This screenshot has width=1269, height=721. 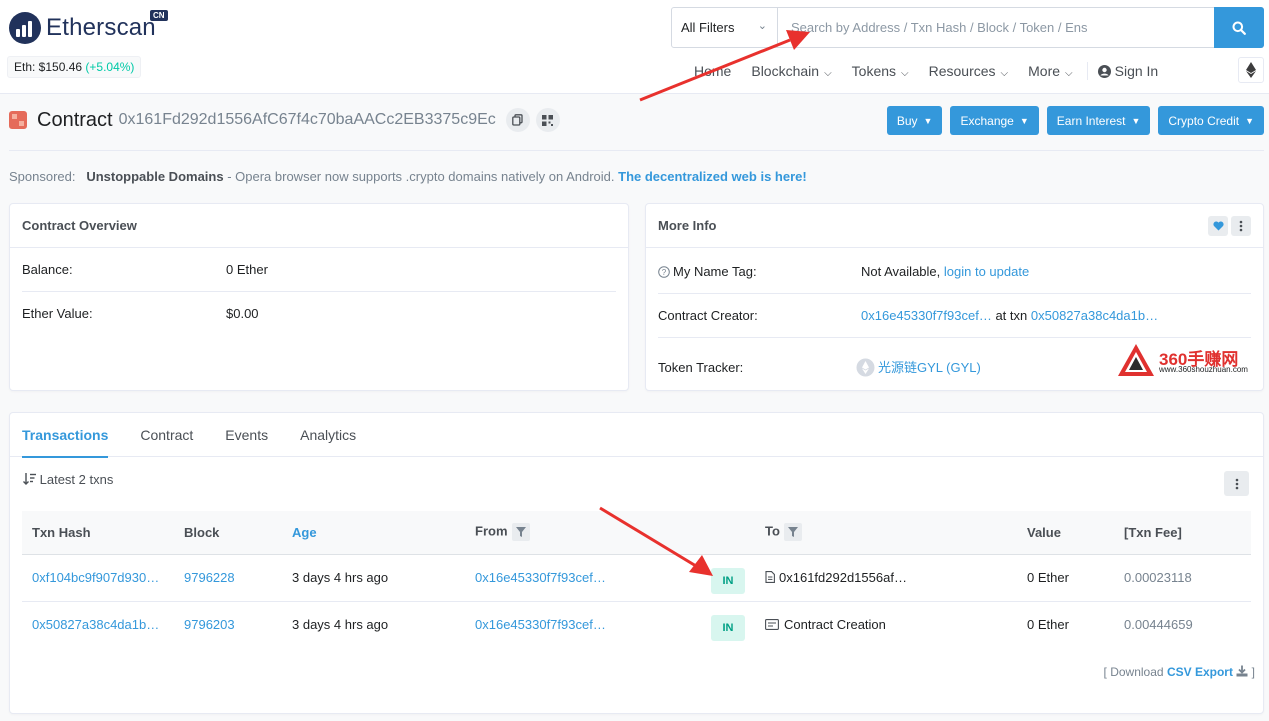 I want to click on txn-count: Latest 2 txns, so click(x=76, y=479).